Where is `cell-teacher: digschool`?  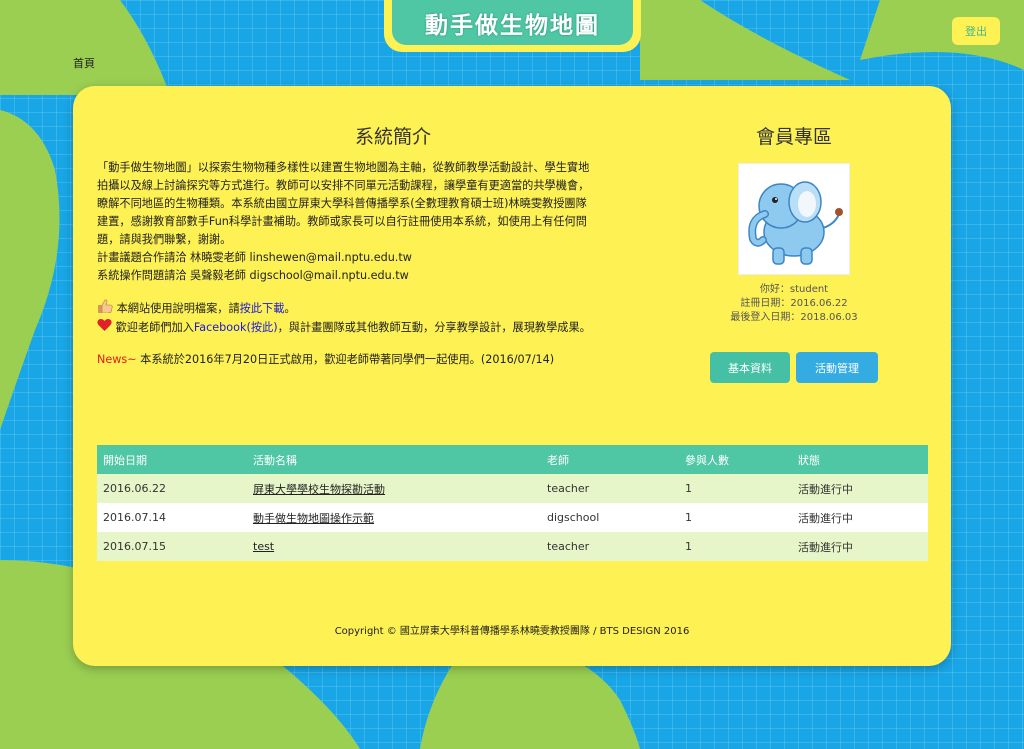
cell-teacher: digschool is located at coordinates (610, 517).